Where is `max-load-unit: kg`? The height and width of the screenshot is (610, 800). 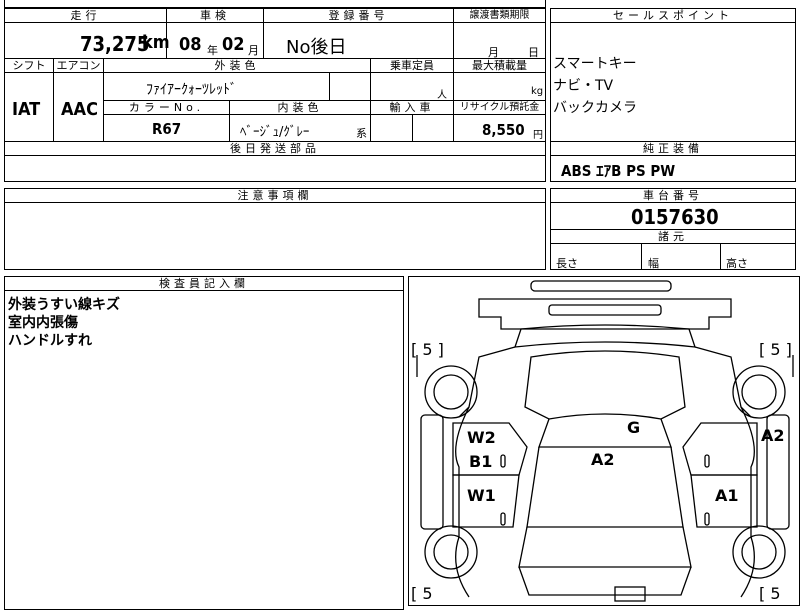 max-load-unit: kg is located at coordinates (537, 91).